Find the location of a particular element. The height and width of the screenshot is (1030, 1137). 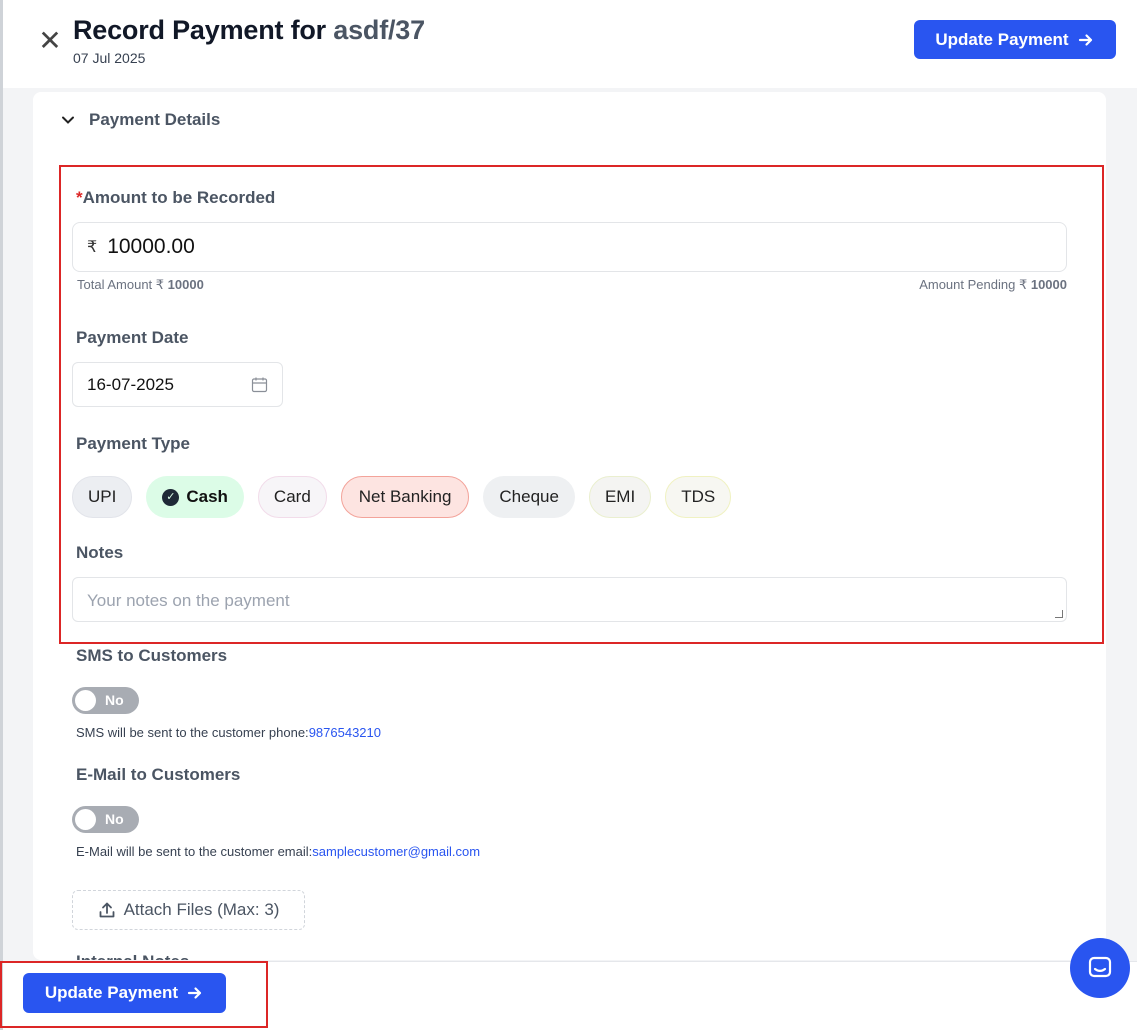

chevron-down-icon is located at coordinates (68, 120).